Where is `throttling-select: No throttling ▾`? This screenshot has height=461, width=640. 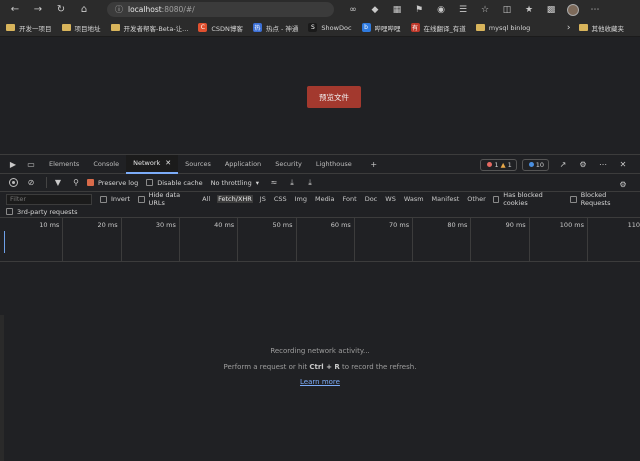 throttling-select: No throttling ▾ is located at coordinates (235, 183).